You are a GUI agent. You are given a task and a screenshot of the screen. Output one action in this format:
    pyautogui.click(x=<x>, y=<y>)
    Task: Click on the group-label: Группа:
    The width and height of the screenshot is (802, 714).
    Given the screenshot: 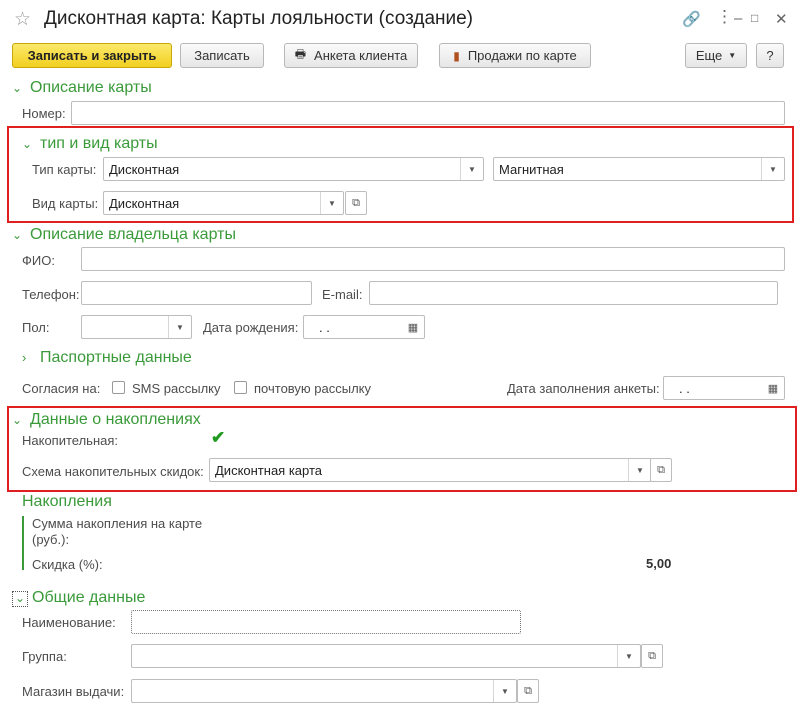 What is the action you would take?
    pyautogui.click(x=44, y=656)
    